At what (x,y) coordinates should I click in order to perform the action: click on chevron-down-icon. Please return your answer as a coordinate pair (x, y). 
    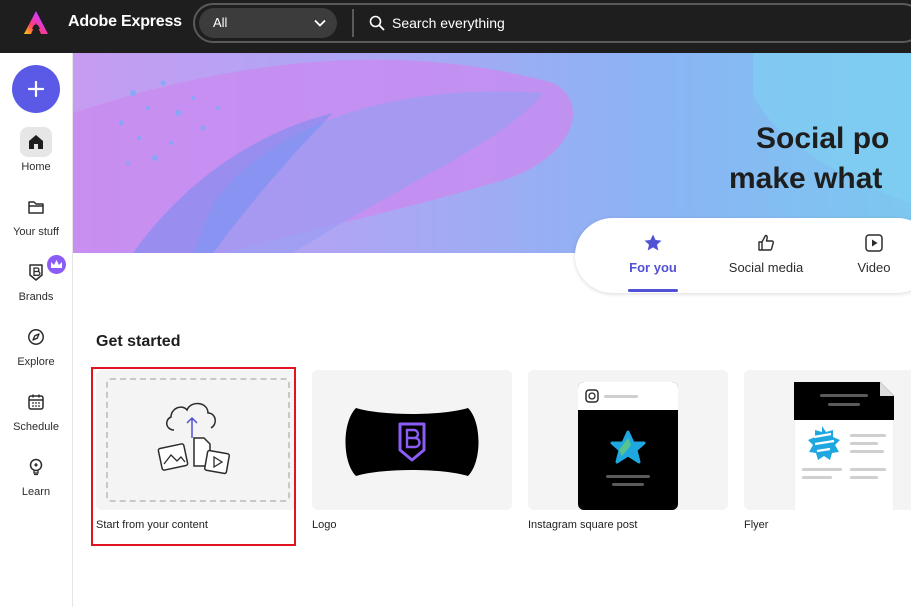
    Looking at the image, I should click on (320, 23).